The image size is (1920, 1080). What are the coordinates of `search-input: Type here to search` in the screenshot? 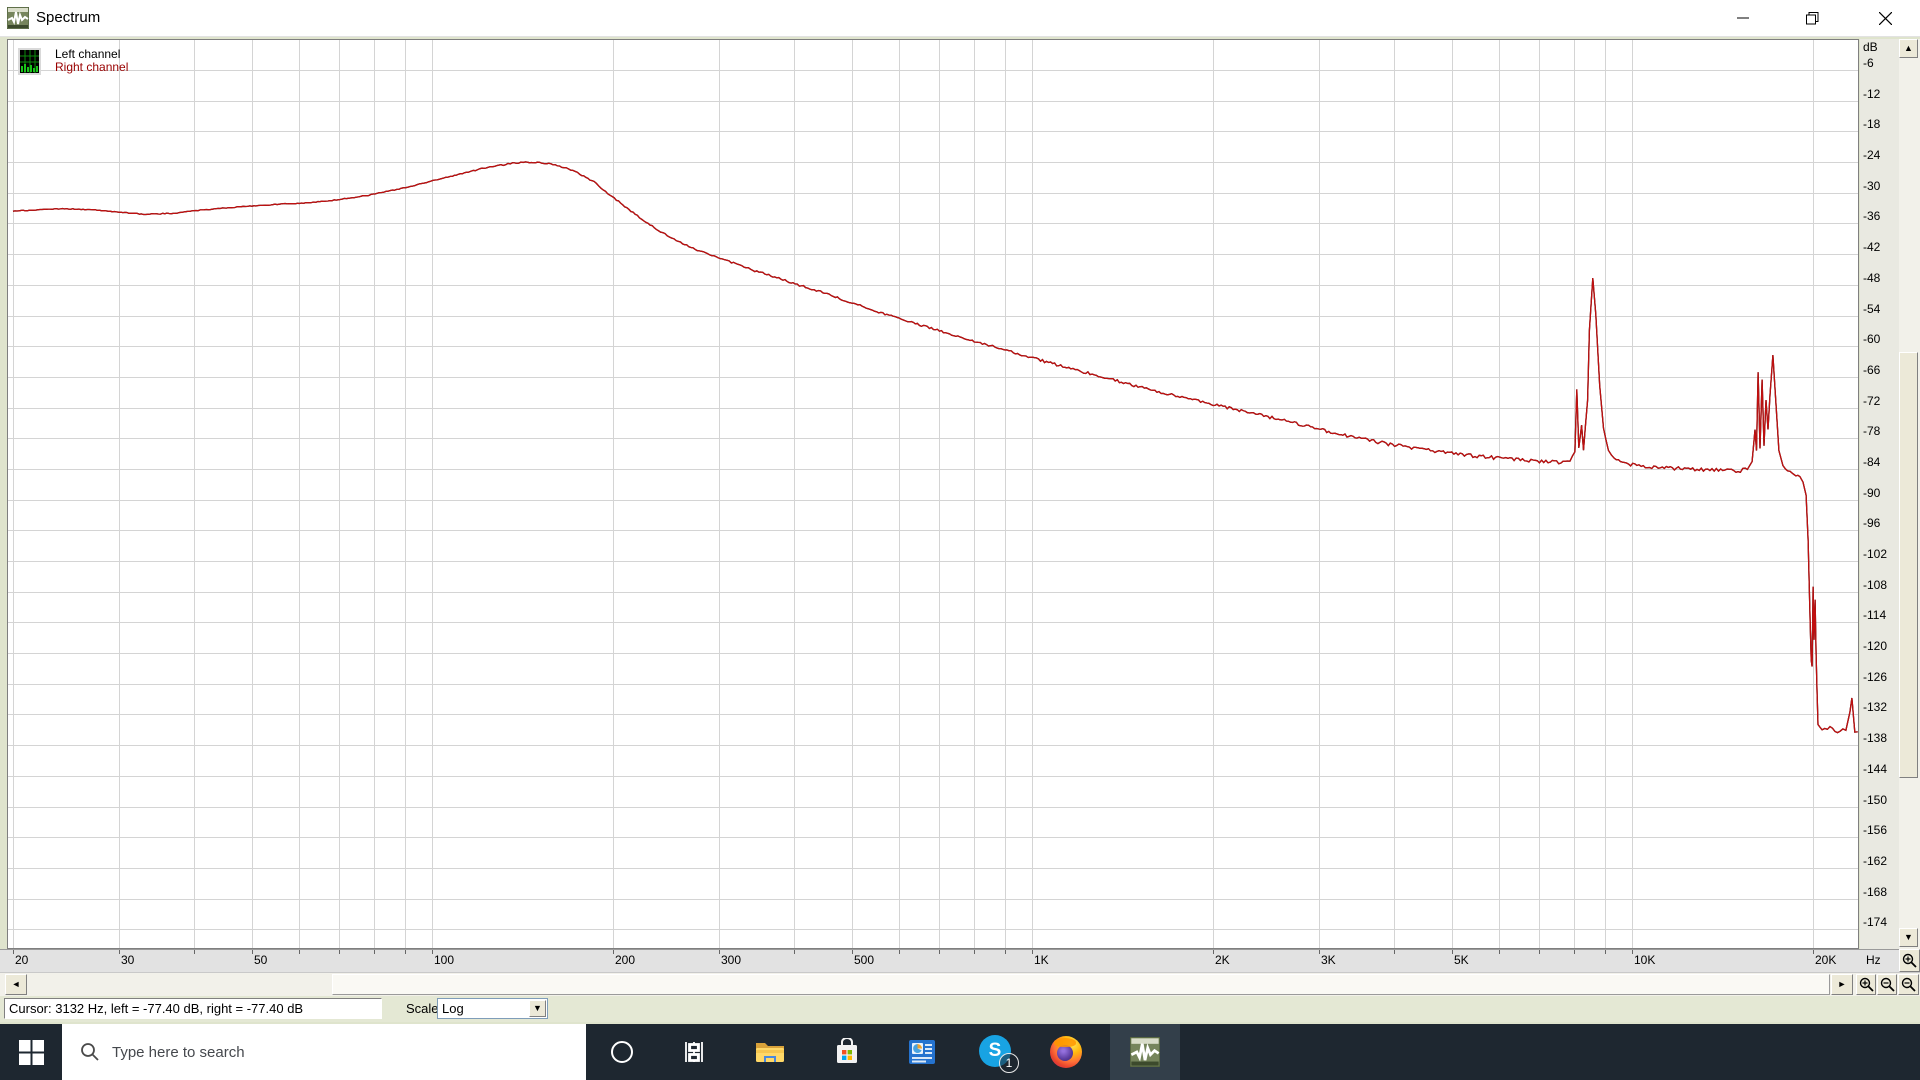 It's located at (324, 1052).